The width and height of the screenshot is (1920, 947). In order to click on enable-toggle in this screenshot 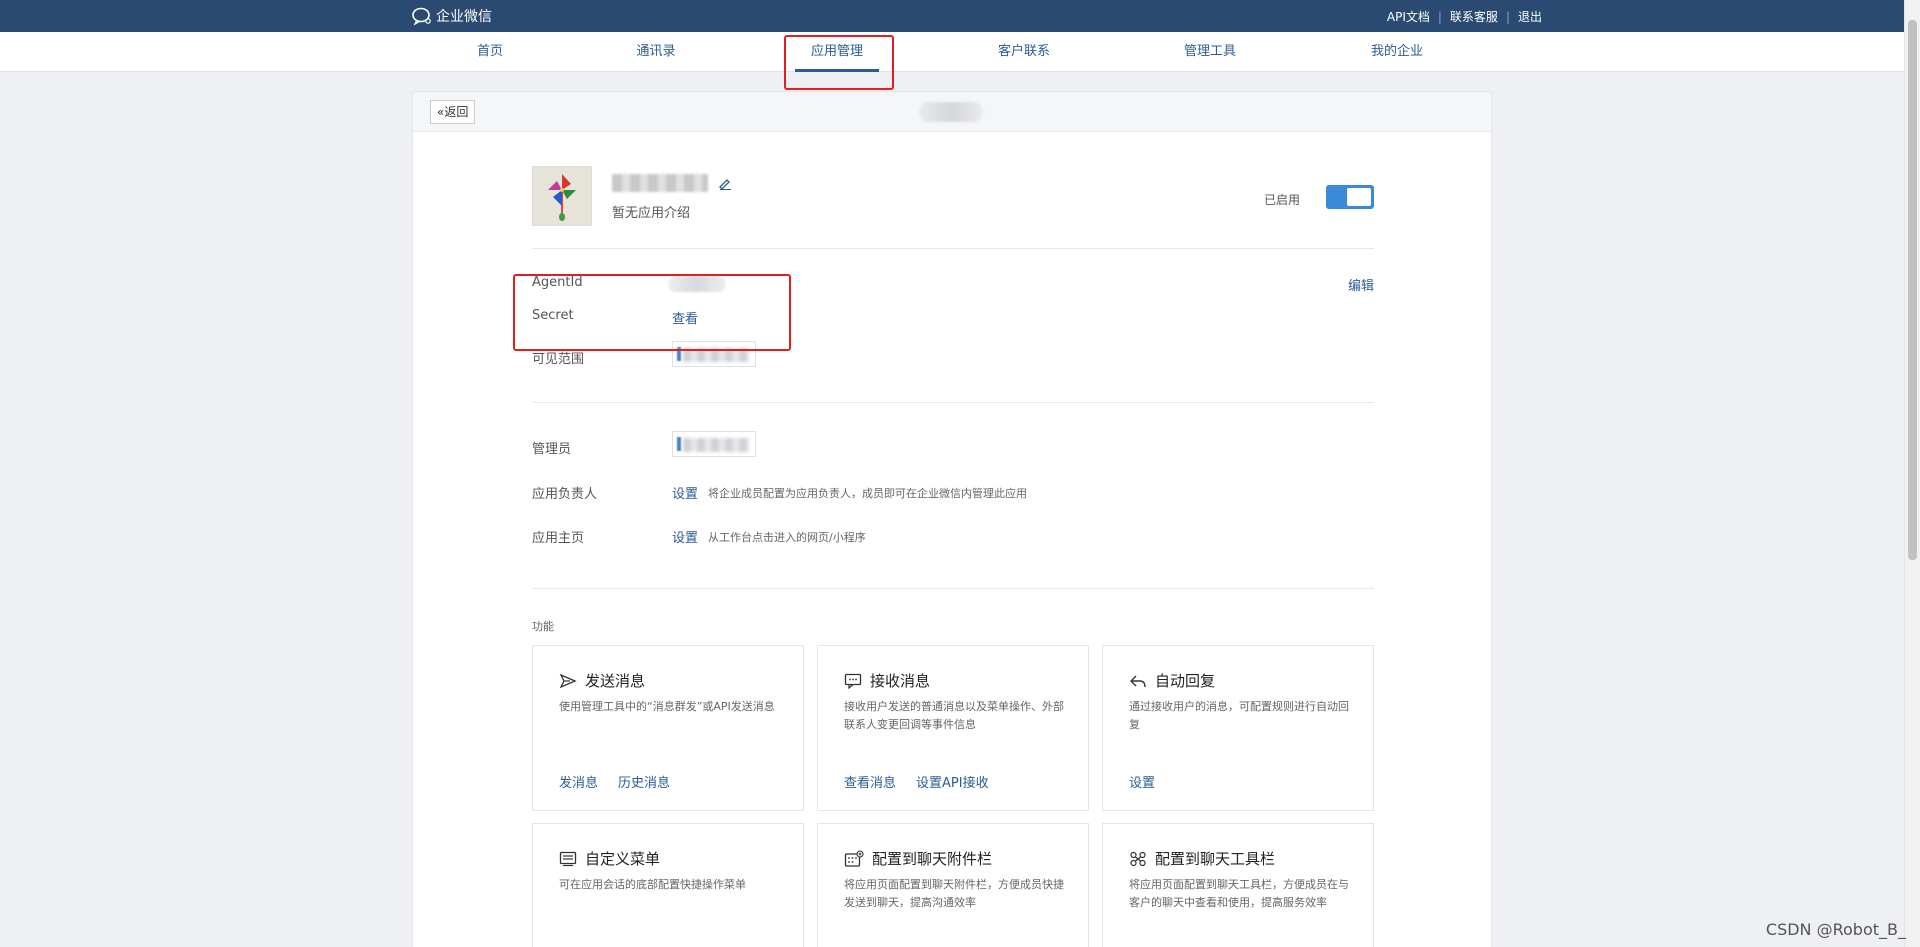, I will do `click(1350, 197)`.